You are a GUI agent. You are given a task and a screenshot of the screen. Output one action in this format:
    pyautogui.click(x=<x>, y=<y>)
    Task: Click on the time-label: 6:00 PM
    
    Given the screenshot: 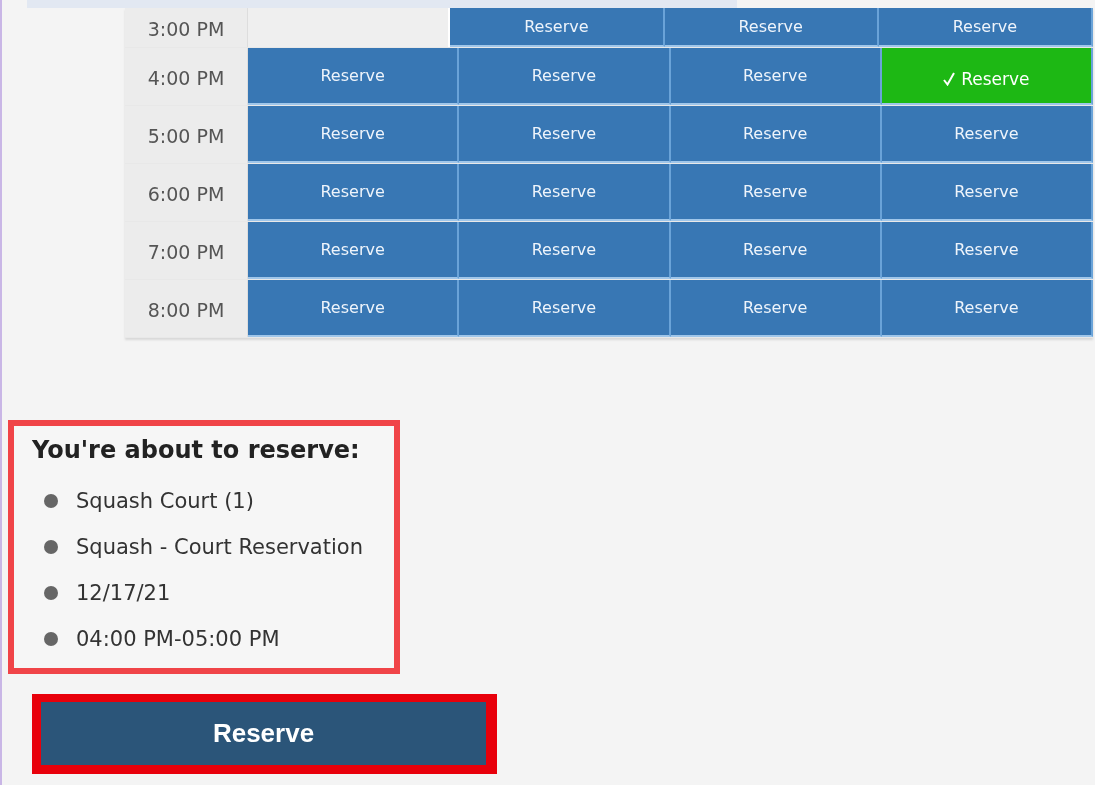 What is the action you would take?
    pyautogui.click(x=186, y=192)
    